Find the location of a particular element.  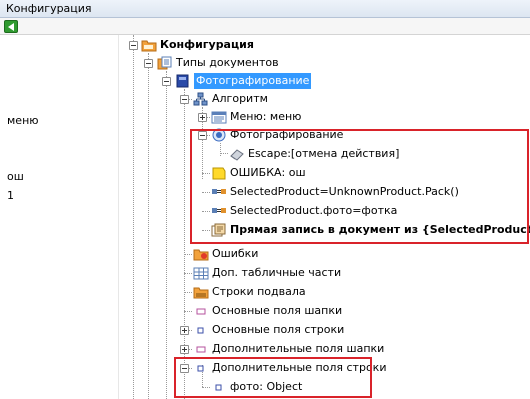

tree-node-label: Алгоритм is located at coordinates (240, 98).